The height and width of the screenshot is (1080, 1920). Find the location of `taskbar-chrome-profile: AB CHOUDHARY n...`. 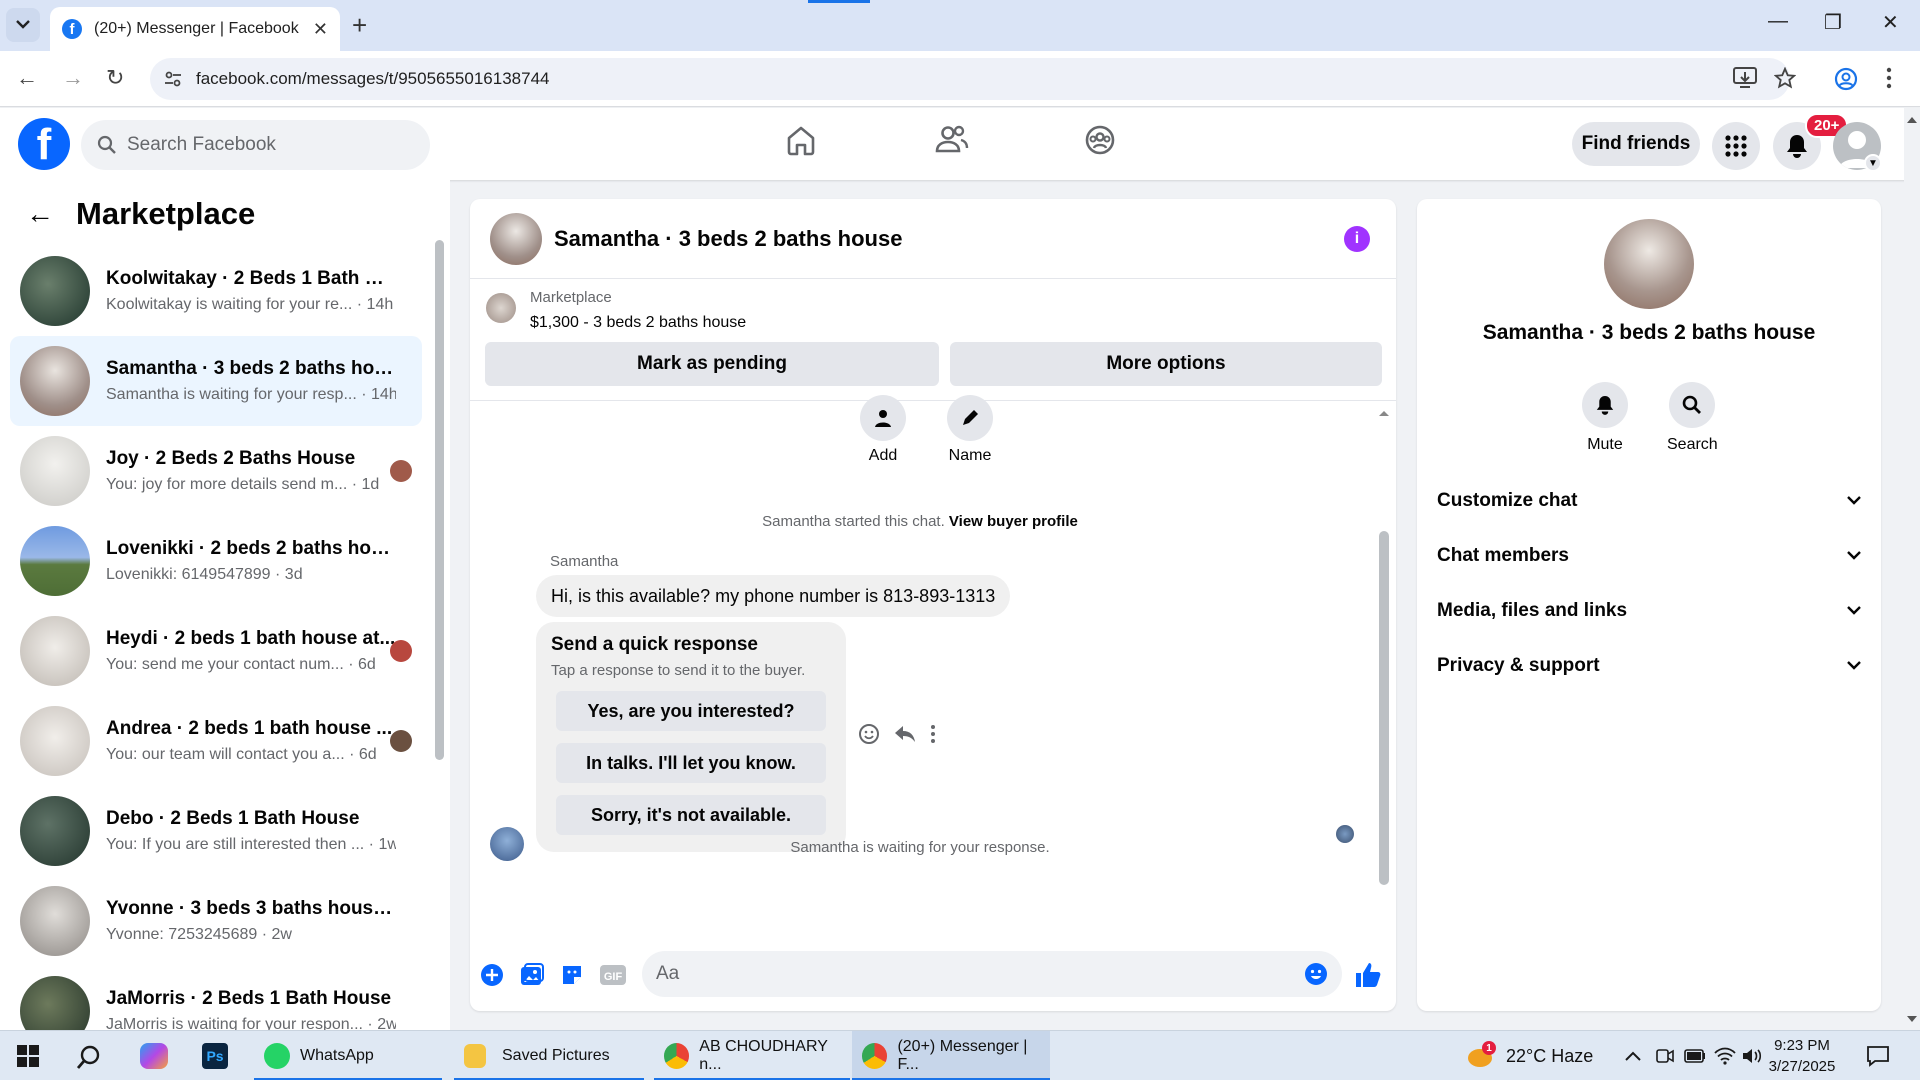

taskbar-chrome-profile: AB CHOUDHARY n... is located at coordinates (752, 1055).